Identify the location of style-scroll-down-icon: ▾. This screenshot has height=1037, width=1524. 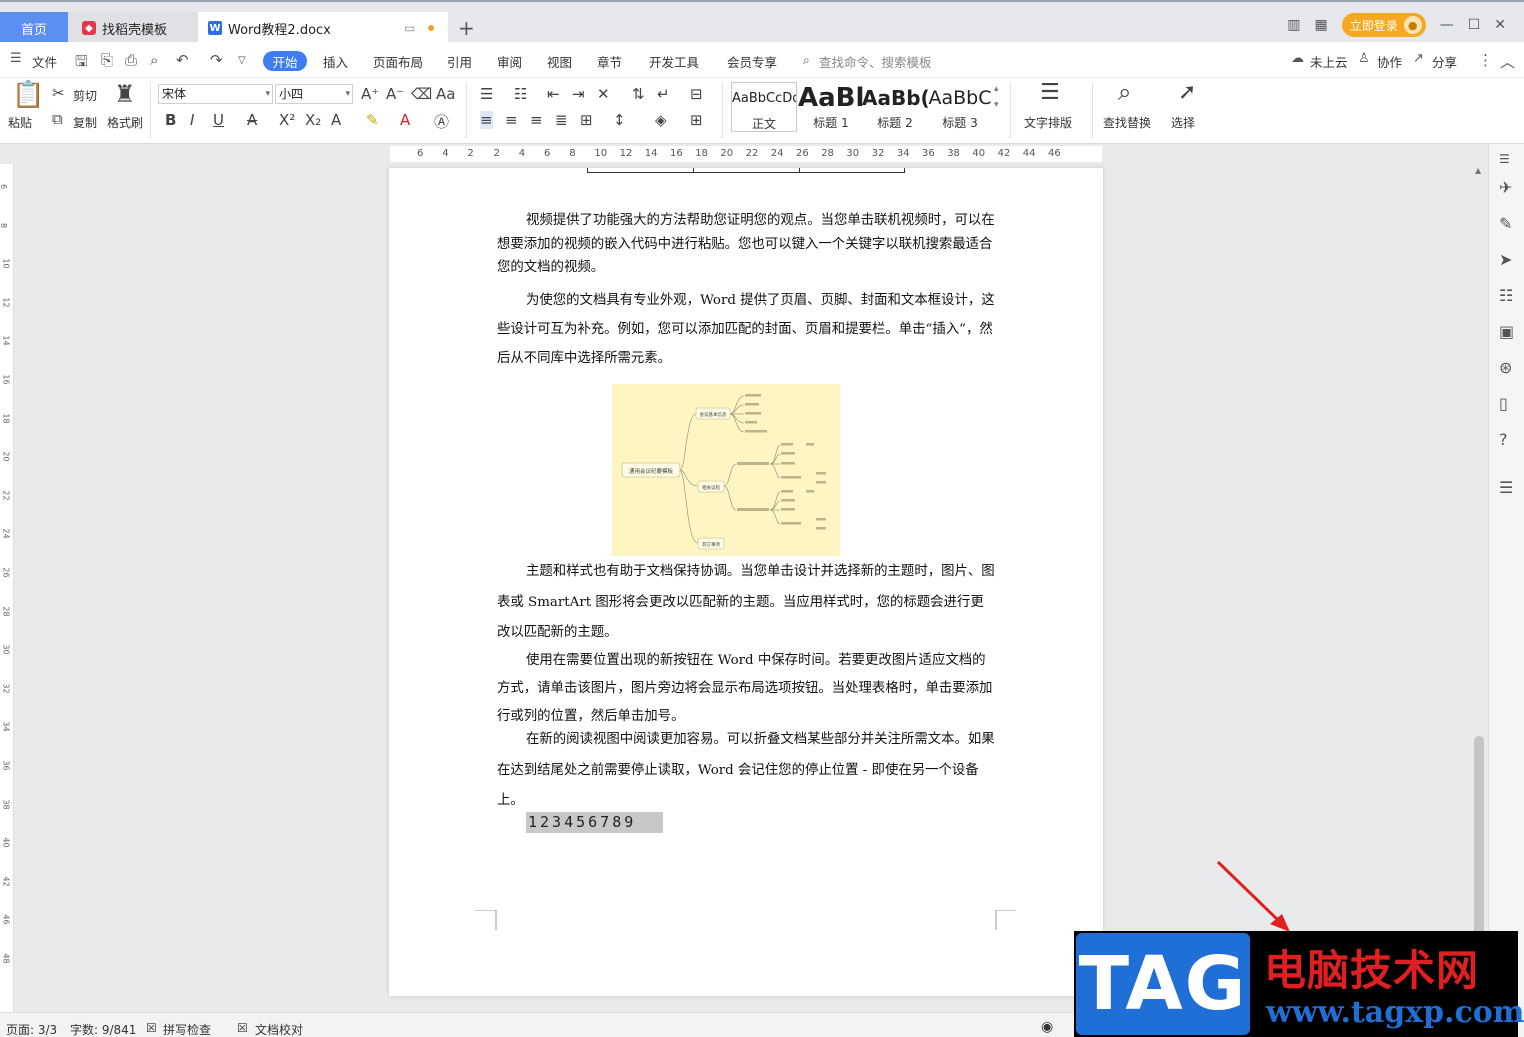
(996, 105).